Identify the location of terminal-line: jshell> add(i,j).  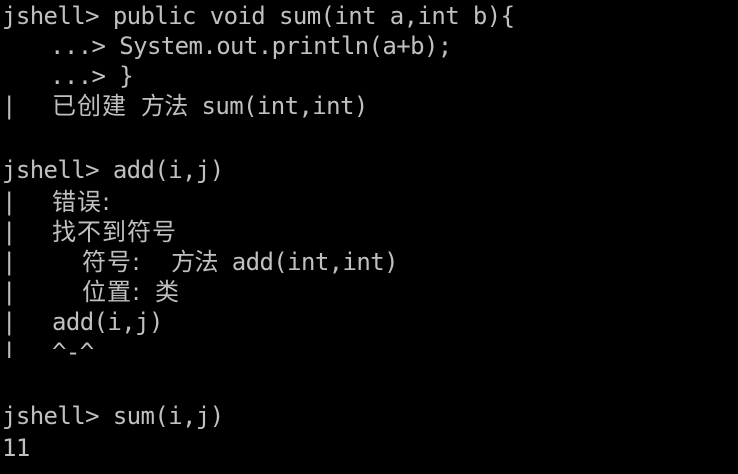
(370, 170).